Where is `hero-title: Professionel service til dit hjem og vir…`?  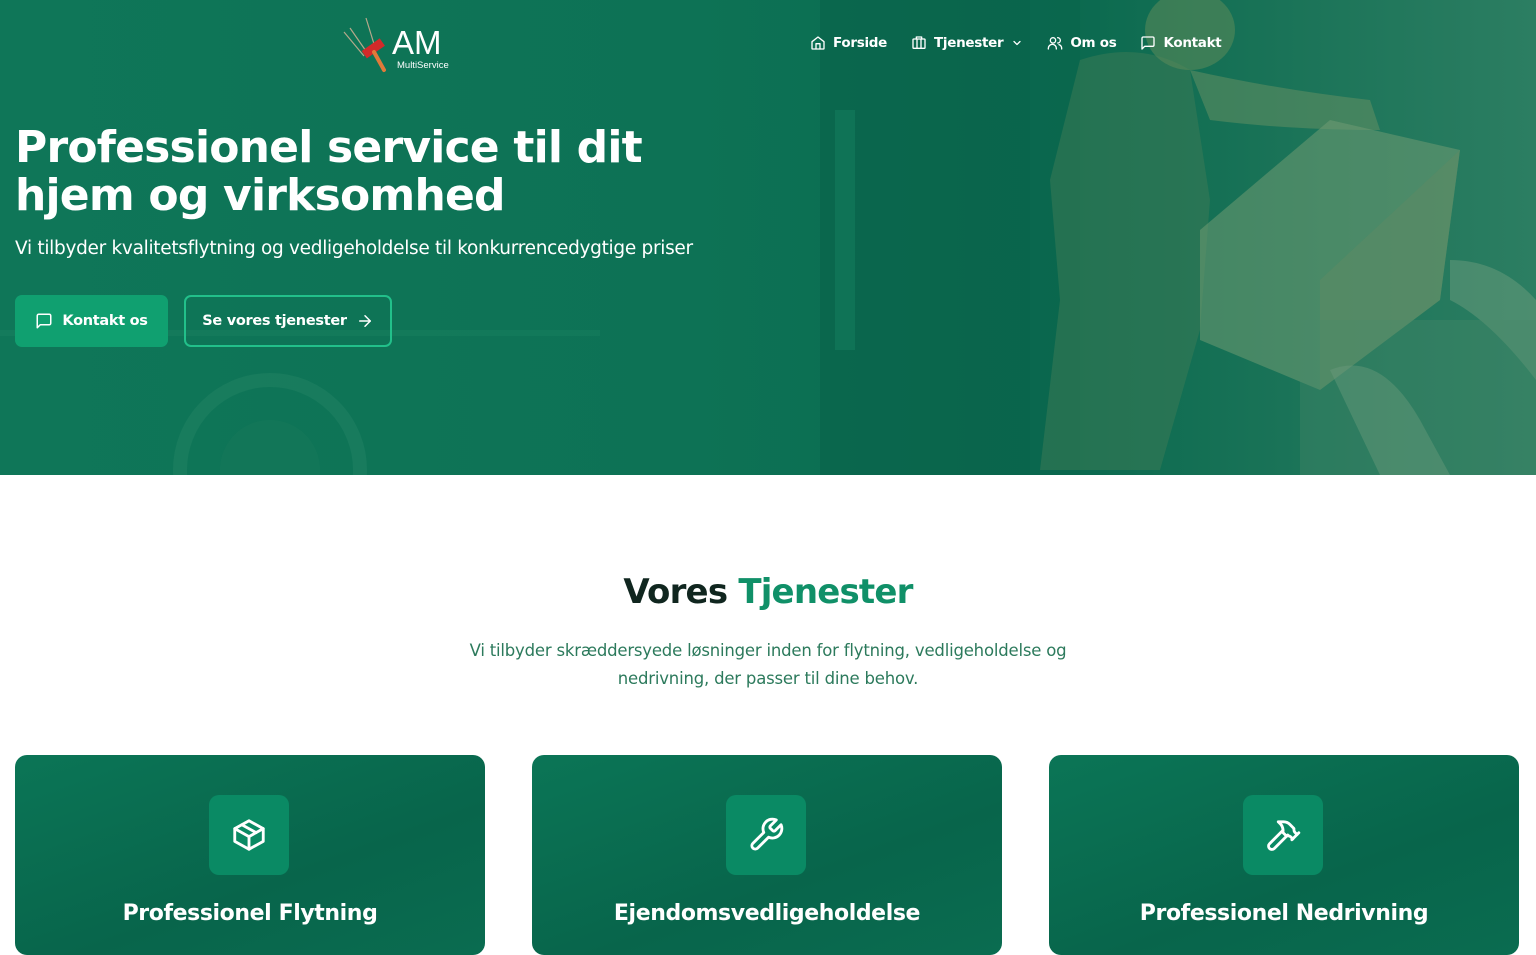
hero-title: Professionel service til dit hjem og vir… is located at coordinates (329, 171).